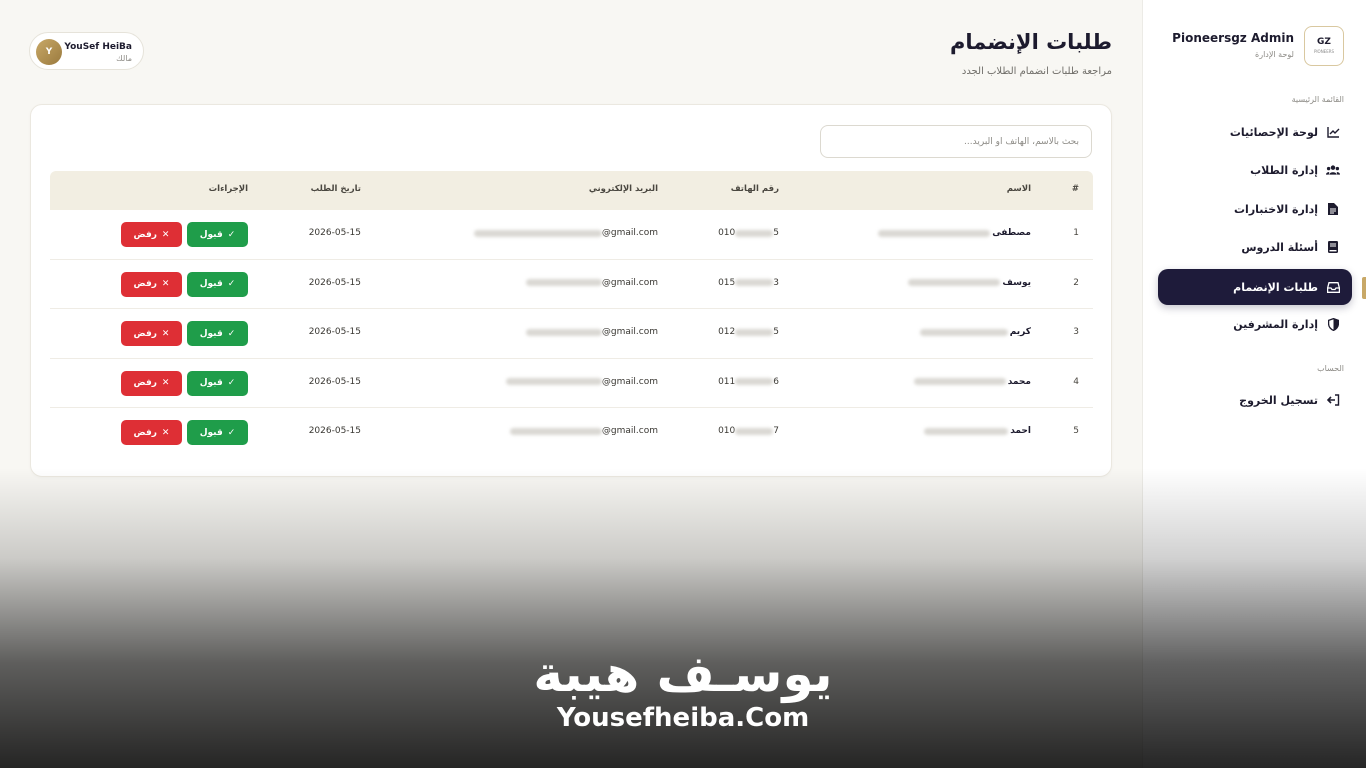 The width and height of the screenshot is (1366, 768). Describe the element at coordinates (623, 189) in the screenshot. I see `header-email: البريد الإلكتروني` at that location.